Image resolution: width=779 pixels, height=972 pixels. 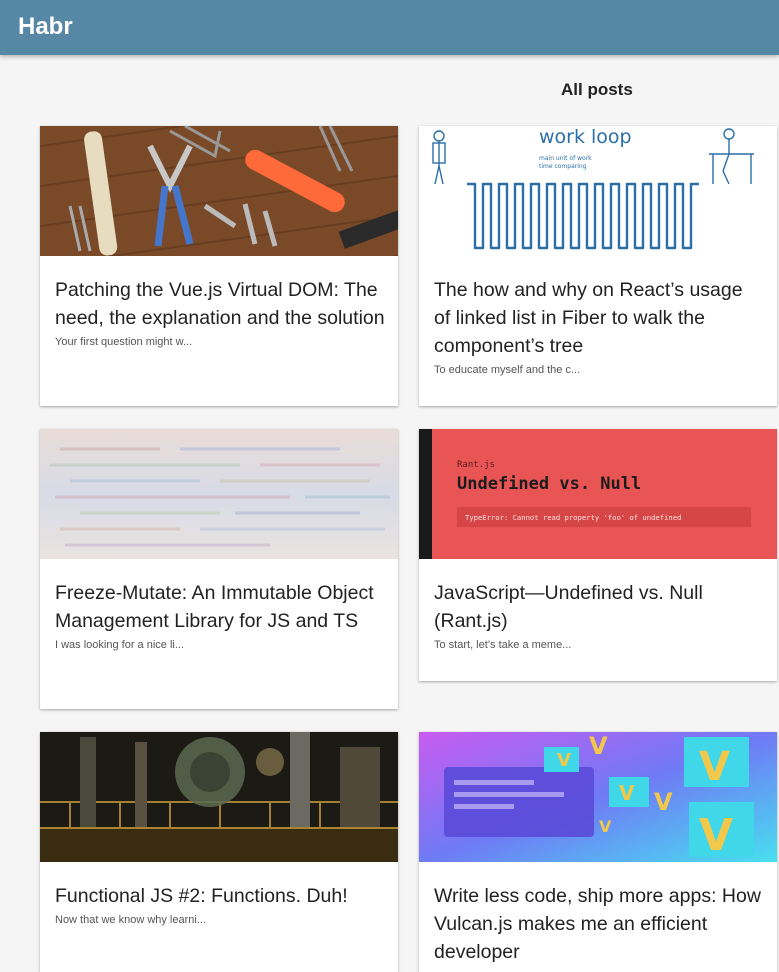 What do you see at coordinates (549, 484) in the screenshot?
I see `undefined-null-heading: Undefined vs. Null` at bounding box center [549, 484].